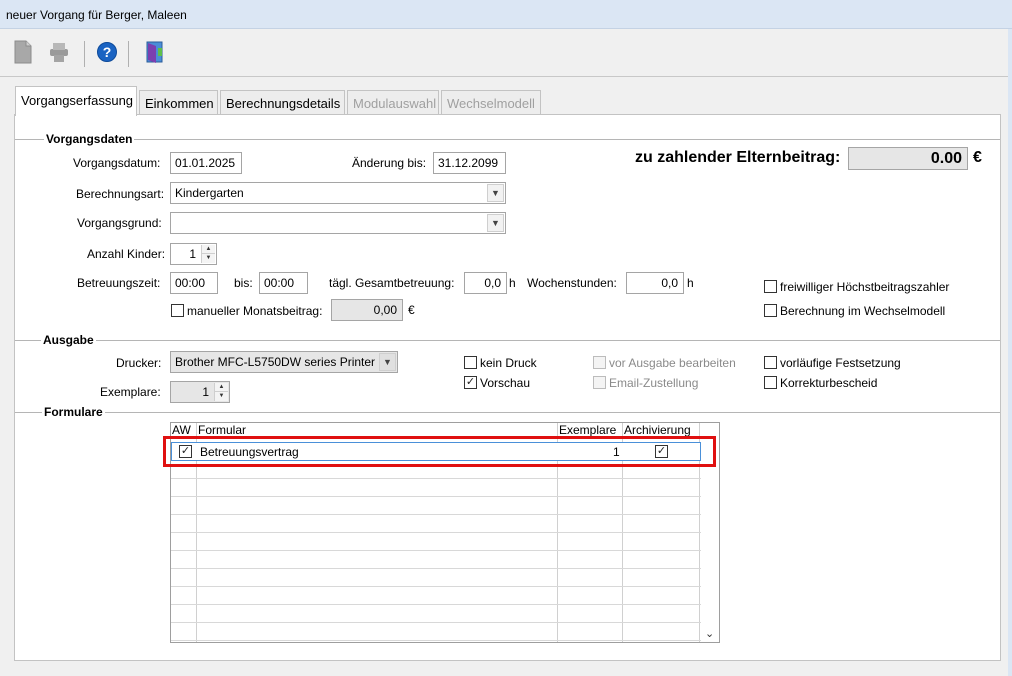 The width and height of the screenshot is (1012, 676). What do you see at coordinates (840, 363) in the screenshot?
I see `vorlaeufige-festsetzung-label: vorläufige Festsetzung` at bounding box center [840, 363].